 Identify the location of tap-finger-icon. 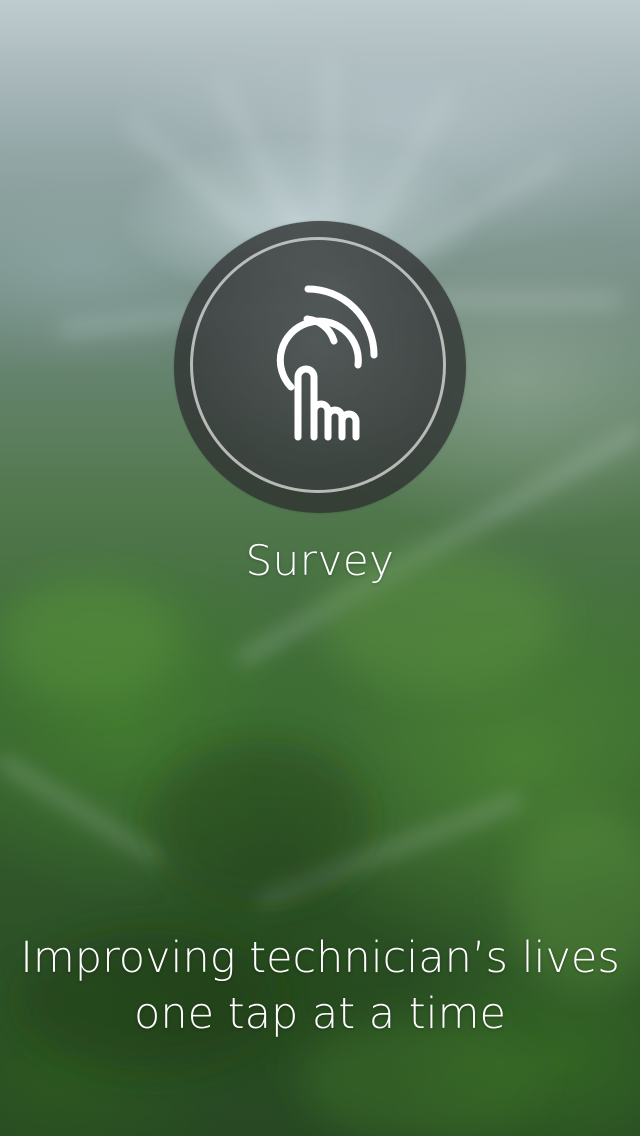
(327, 363).